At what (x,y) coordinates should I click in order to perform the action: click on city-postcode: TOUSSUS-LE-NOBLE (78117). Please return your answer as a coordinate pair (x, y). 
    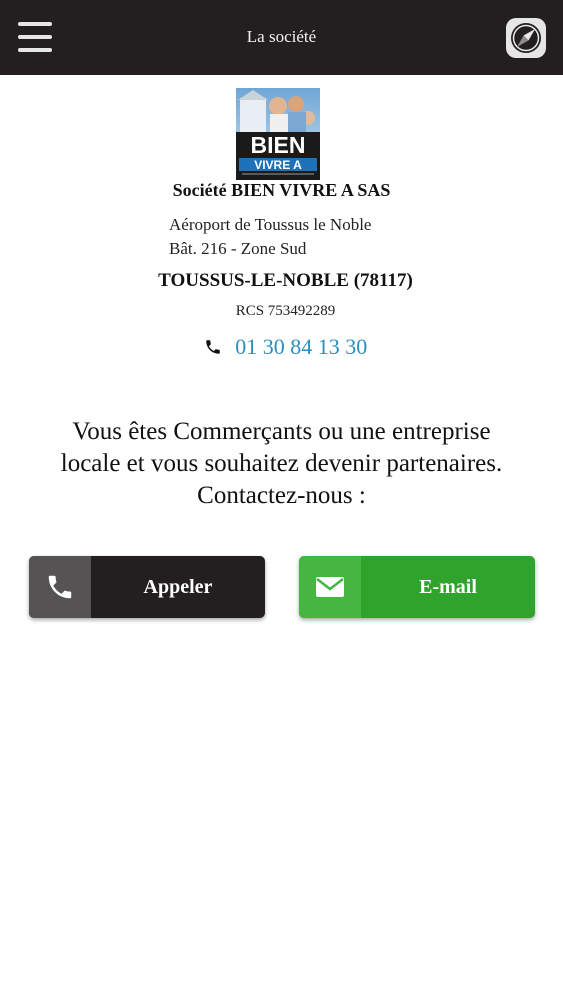
    Looking at the image, I should click on (285, 280).